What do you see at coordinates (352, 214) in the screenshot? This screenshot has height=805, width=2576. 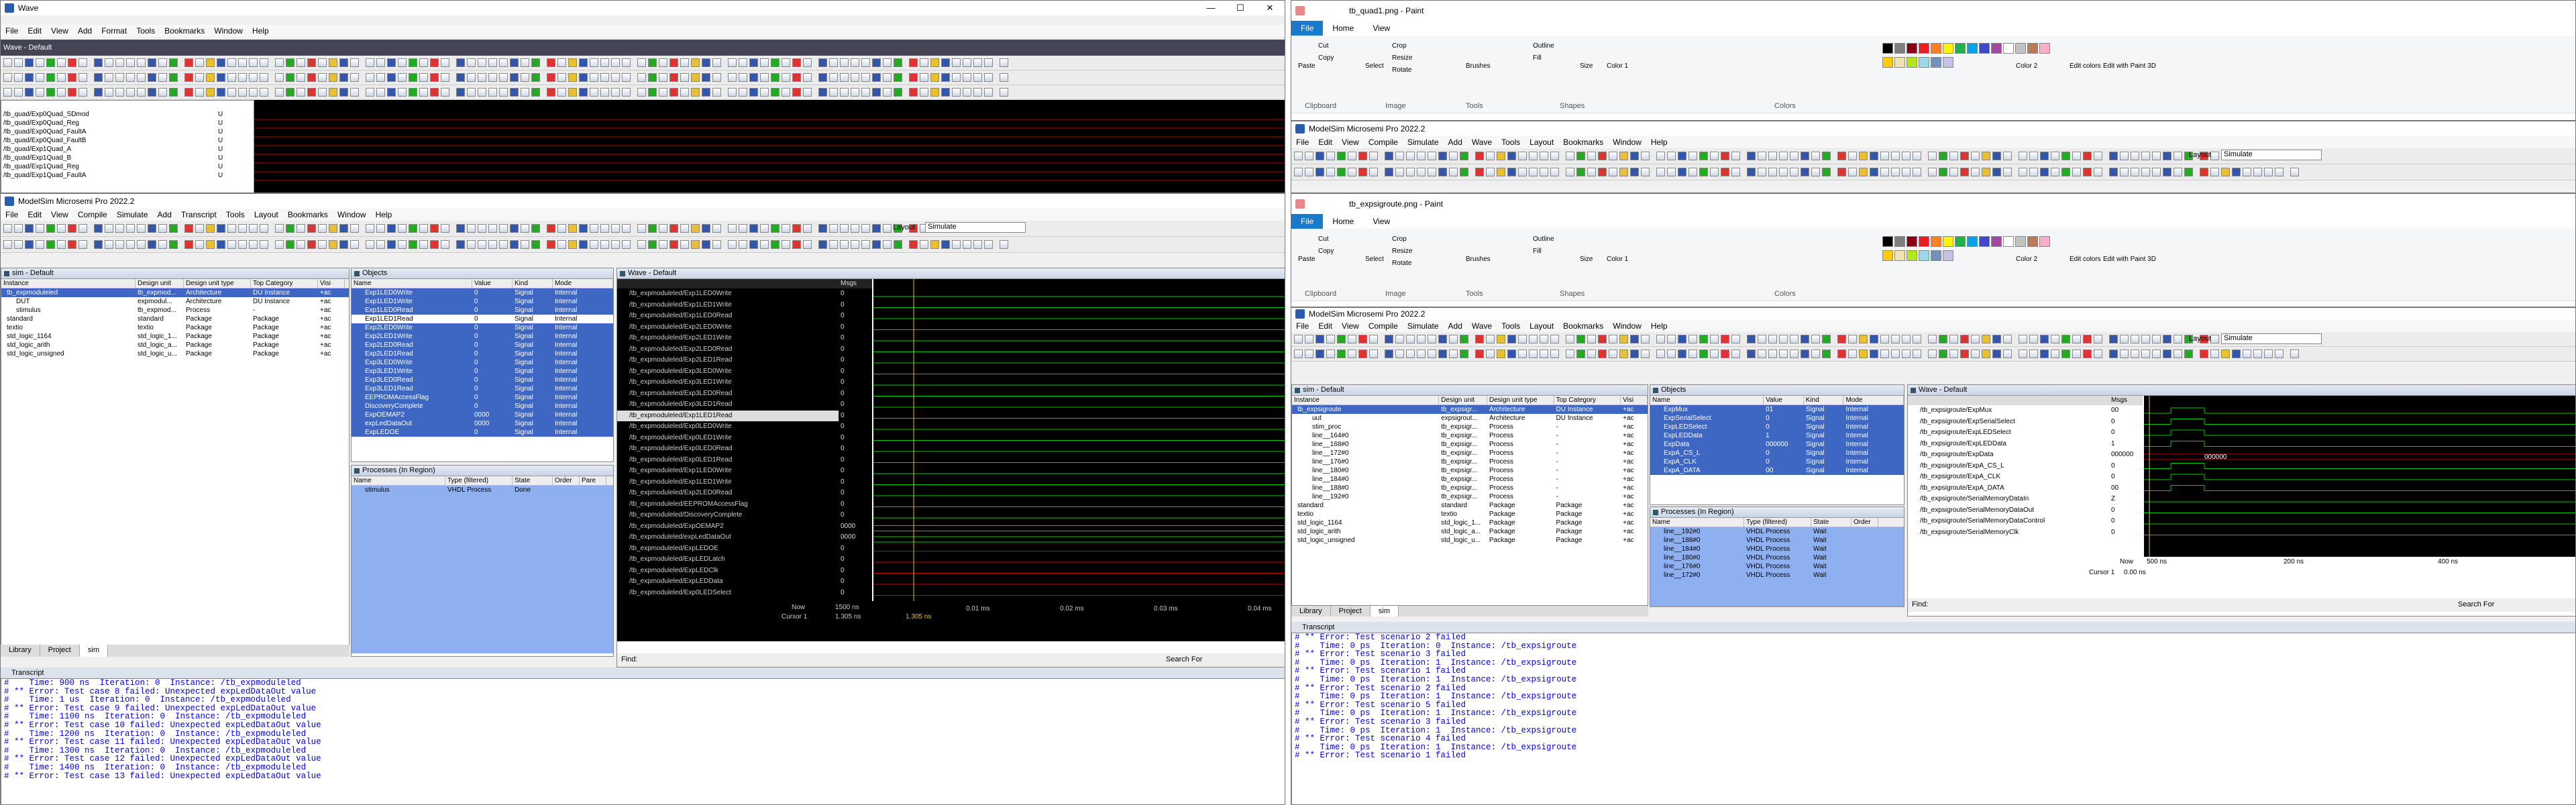 I see `menu-item-window: Window` at bounding box center [352, 214].